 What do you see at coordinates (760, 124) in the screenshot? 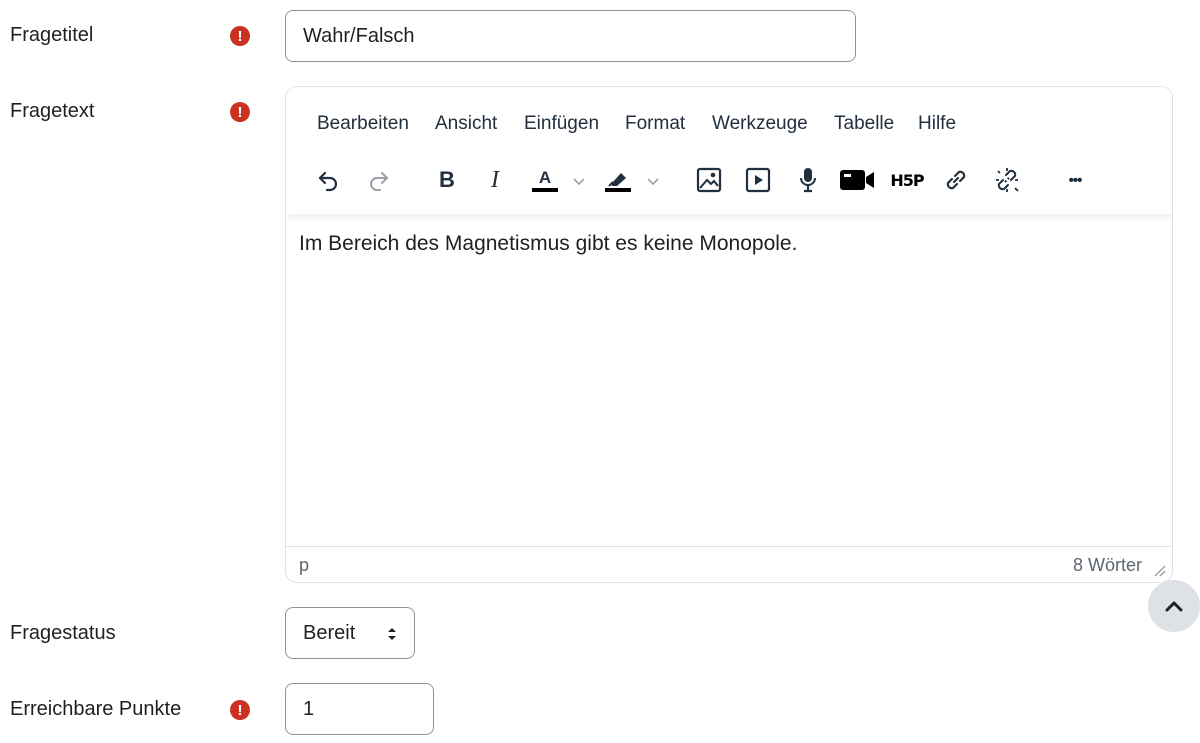
I see `menu-tools: Werkzeuge` at bounding box center [760, 124].